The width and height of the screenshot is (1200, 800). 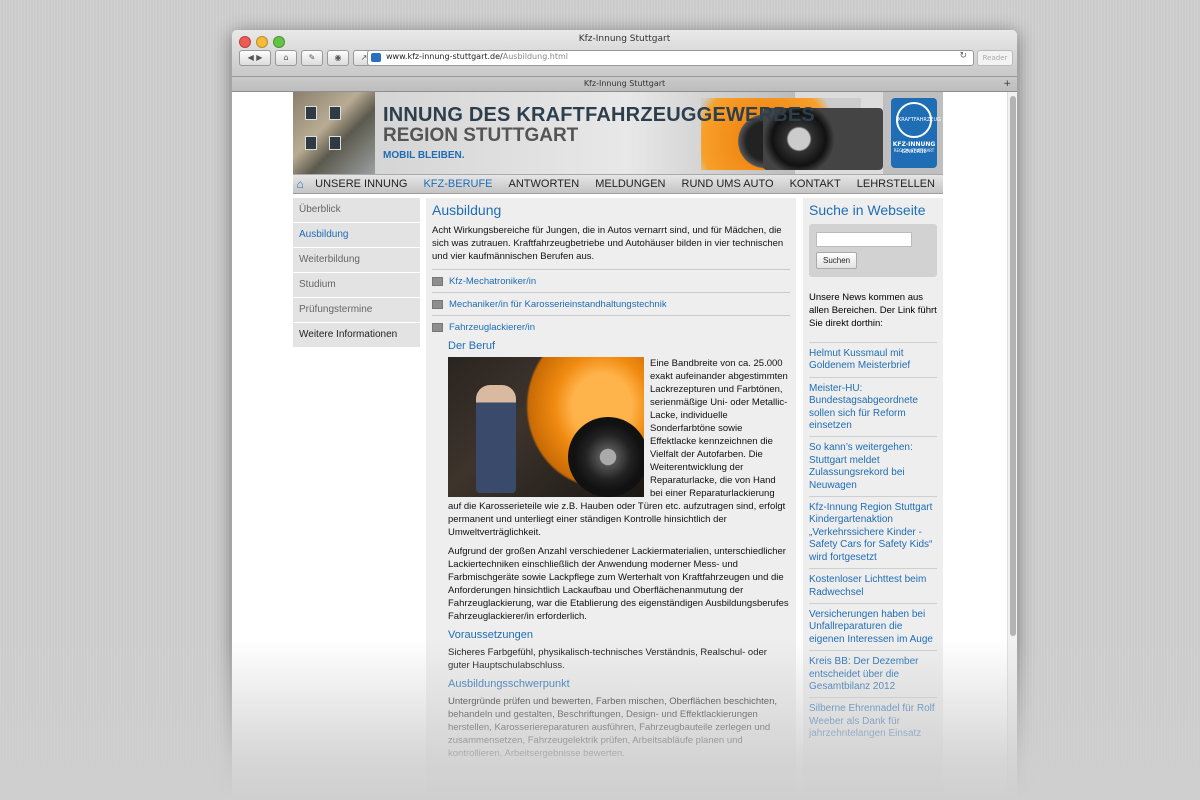 I want to click on bookmark-icon: ✎, so click(x=312, y=57).